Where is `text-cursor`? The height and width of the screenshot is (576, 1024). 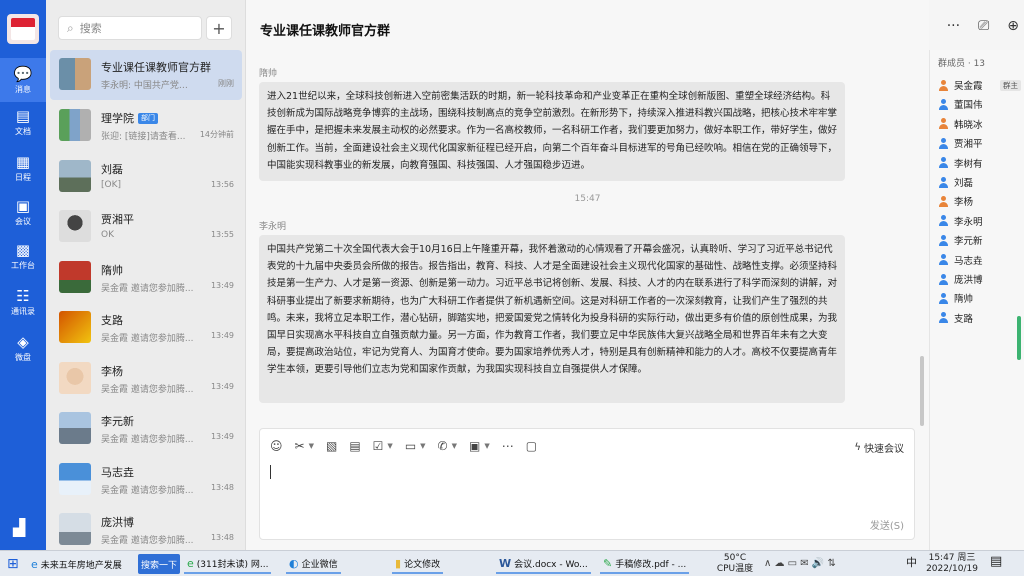 text-cursor is located at coordinates (270, 472).